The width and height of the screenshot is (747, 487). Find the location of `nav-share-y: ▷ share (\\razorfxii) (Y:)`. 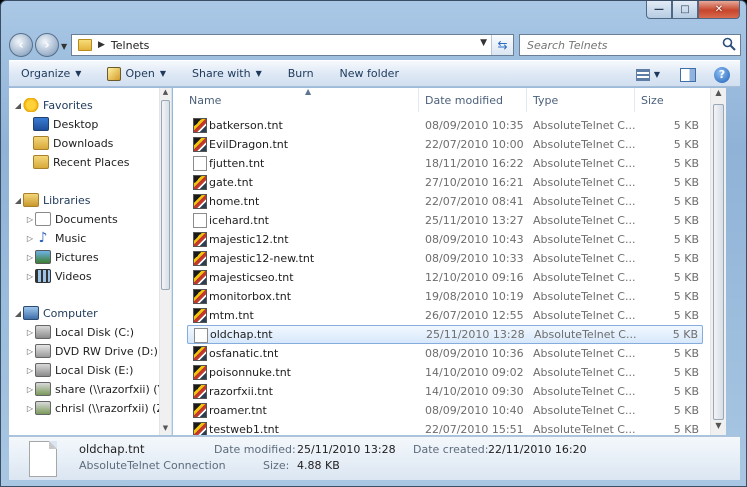

nav-share-y: ▷ share (\\razorfxii) (Y:) is located at coordinates (98, 389).